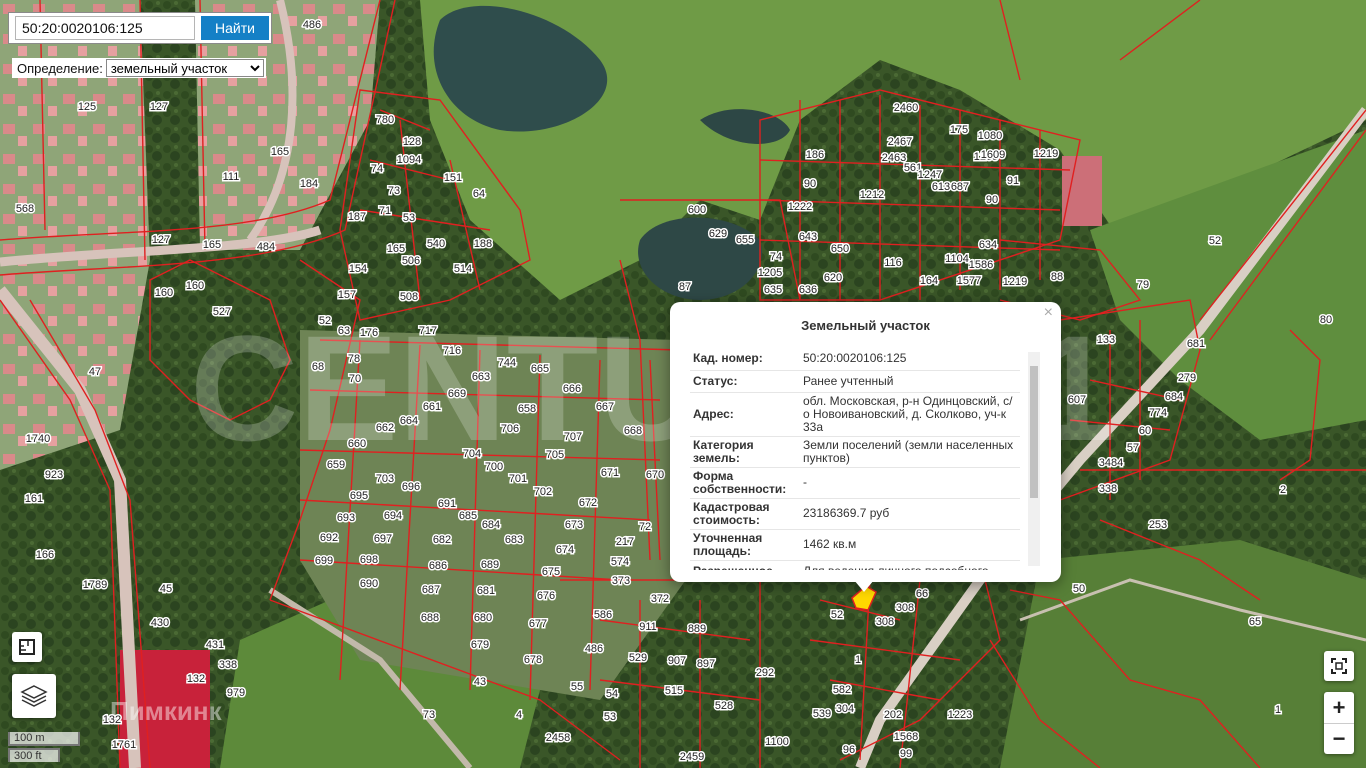 The height and width of the screenshot is (768, 1366). What do you see at coordinates (1013, 181) in the screenshot?
I see `parcel-number-label: 91` at bounding box center [1013, 181].